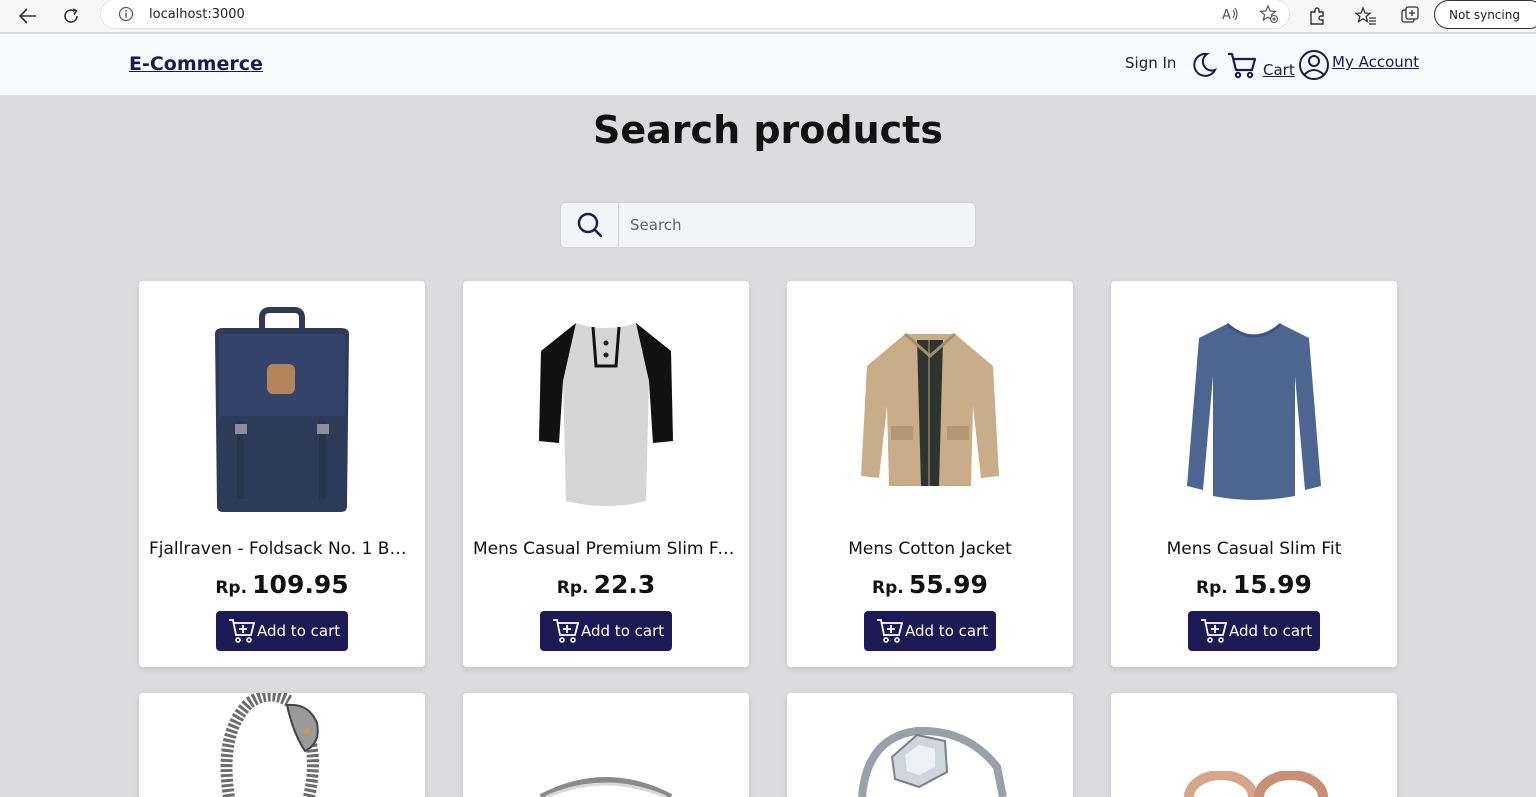 This screenshot has height=797, width=1536. What do you see at coordinates (1242, 65) in the screenshot?
I see `cart-icon` at bounding box center [1242, 65].